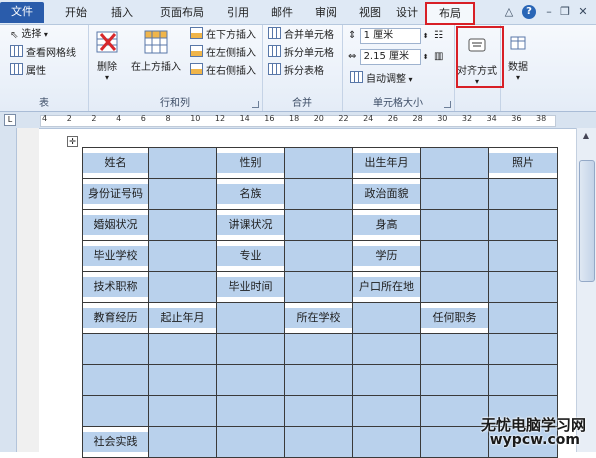 This screenshot has width=596, height=458. Describe the element at coordinates (76, 13) in the screenshot. I see `tab-home: 开始` at that location.